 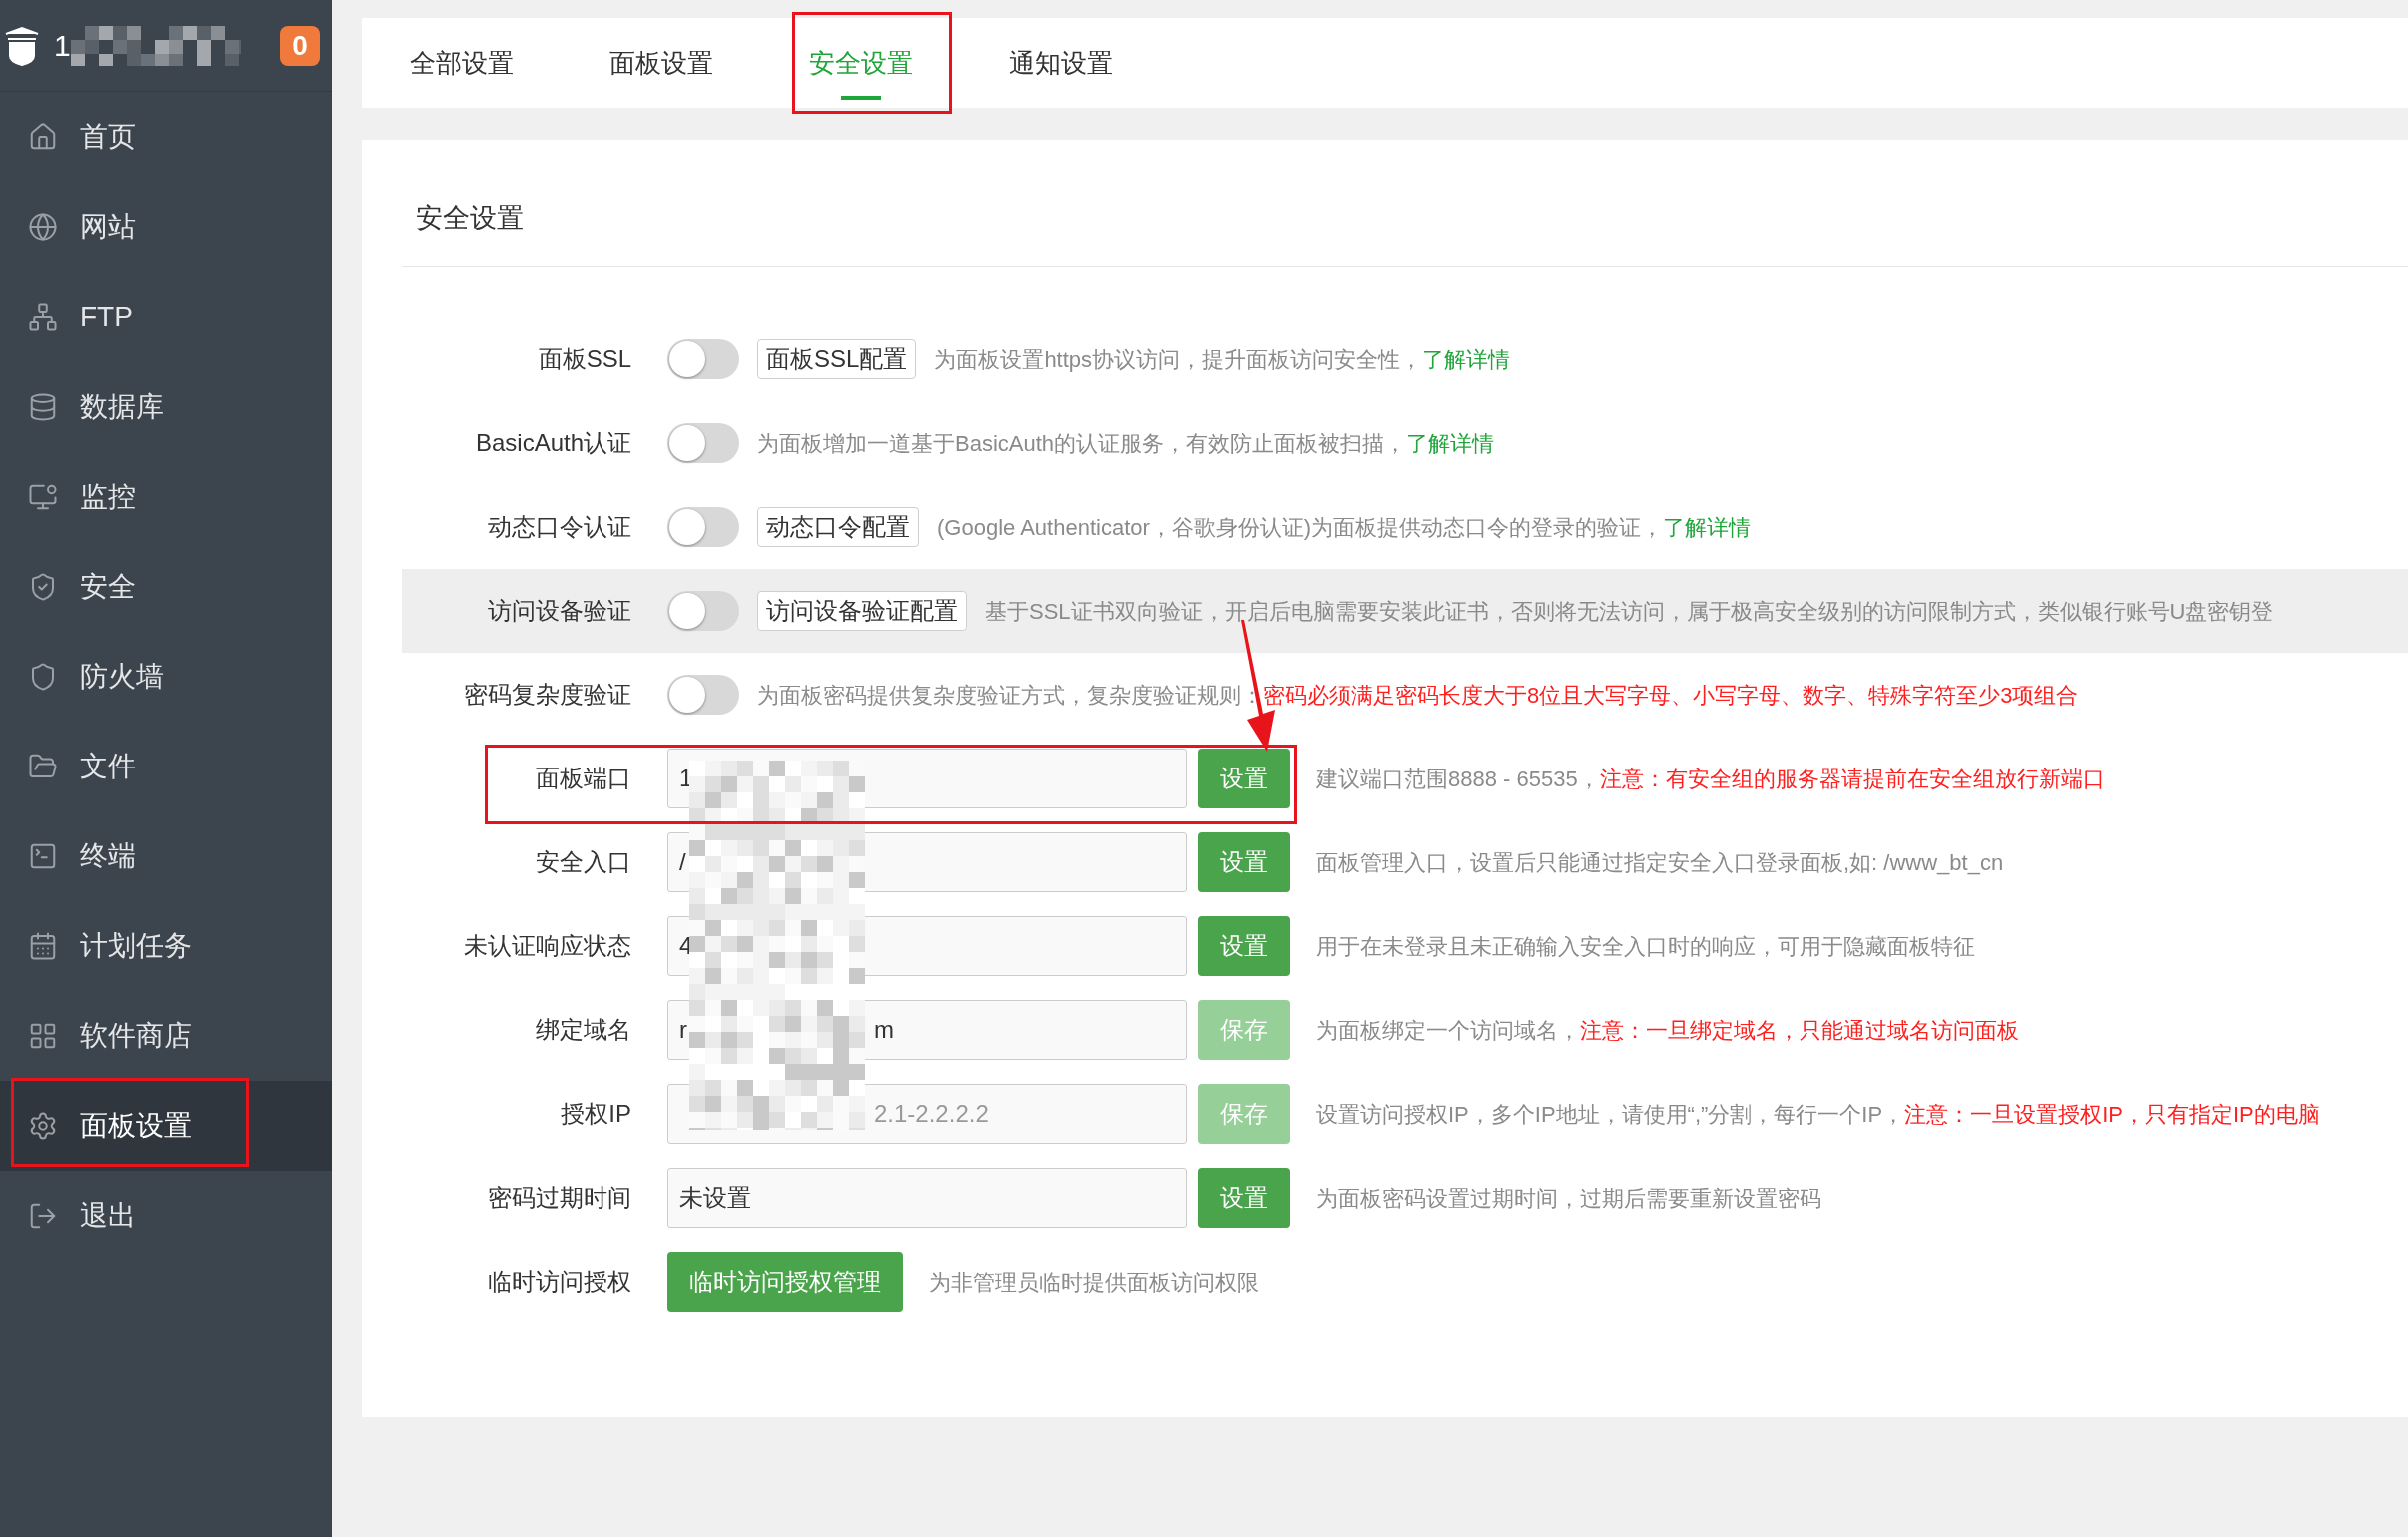 What do you see at coordinates (166, 1216) in the screenshot?
I see `sidebar-item: 退出` at bounding box center [166, 1216].